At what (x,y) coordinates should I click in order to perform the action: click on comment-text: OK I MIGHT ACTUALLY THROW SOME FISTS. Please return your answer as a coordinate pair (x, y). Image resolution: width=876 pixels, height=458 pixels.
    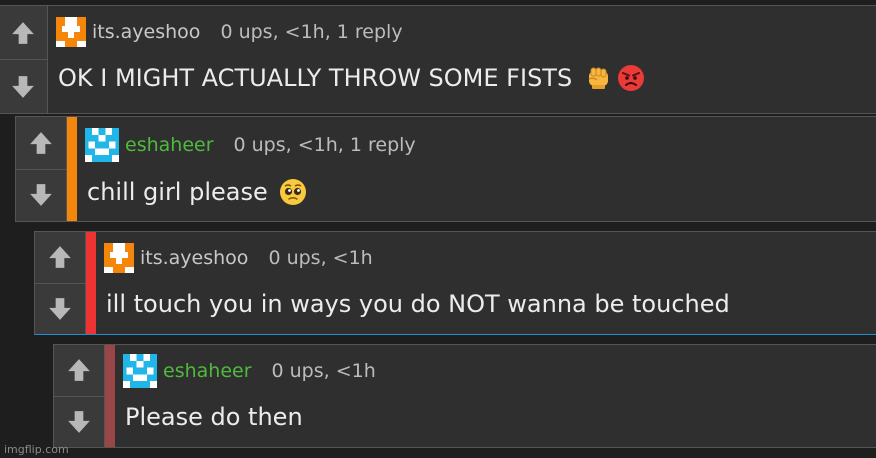
    Looking at the image, I should click on (352, 78).